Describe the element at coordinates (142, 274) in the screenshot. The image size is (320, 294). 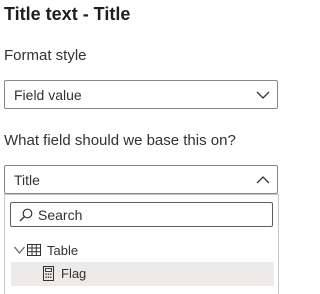
I see `tree-item-flag: Flag` at that location.